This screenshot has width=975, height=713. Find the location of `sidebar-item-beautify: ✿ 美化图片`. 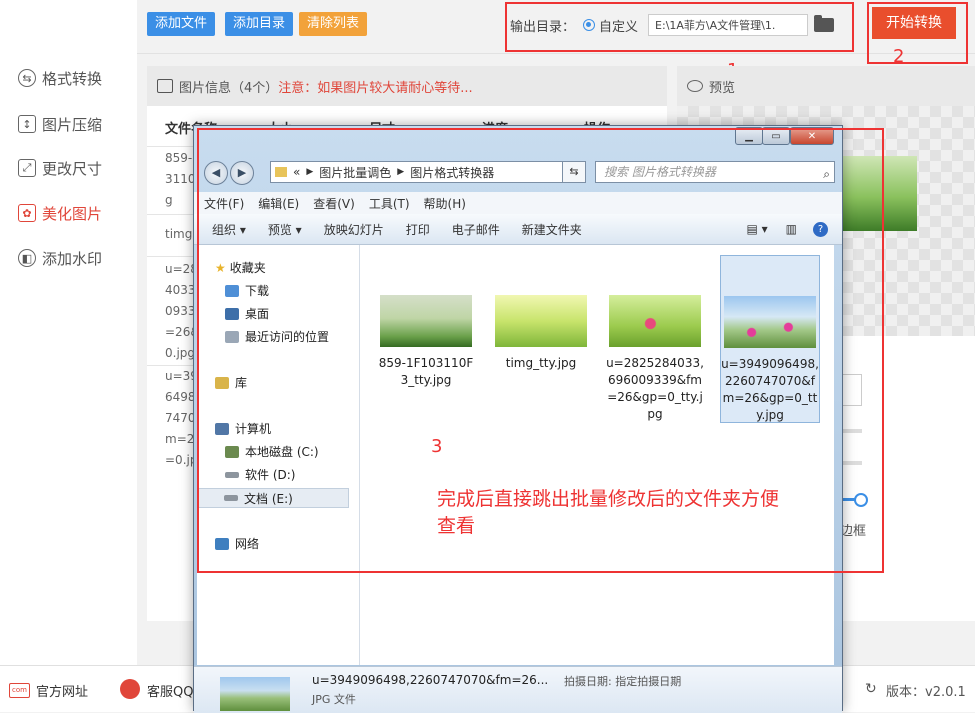

sidebar-item-beautify: ✿ 美化图片 is located at coordinates (60, 213).